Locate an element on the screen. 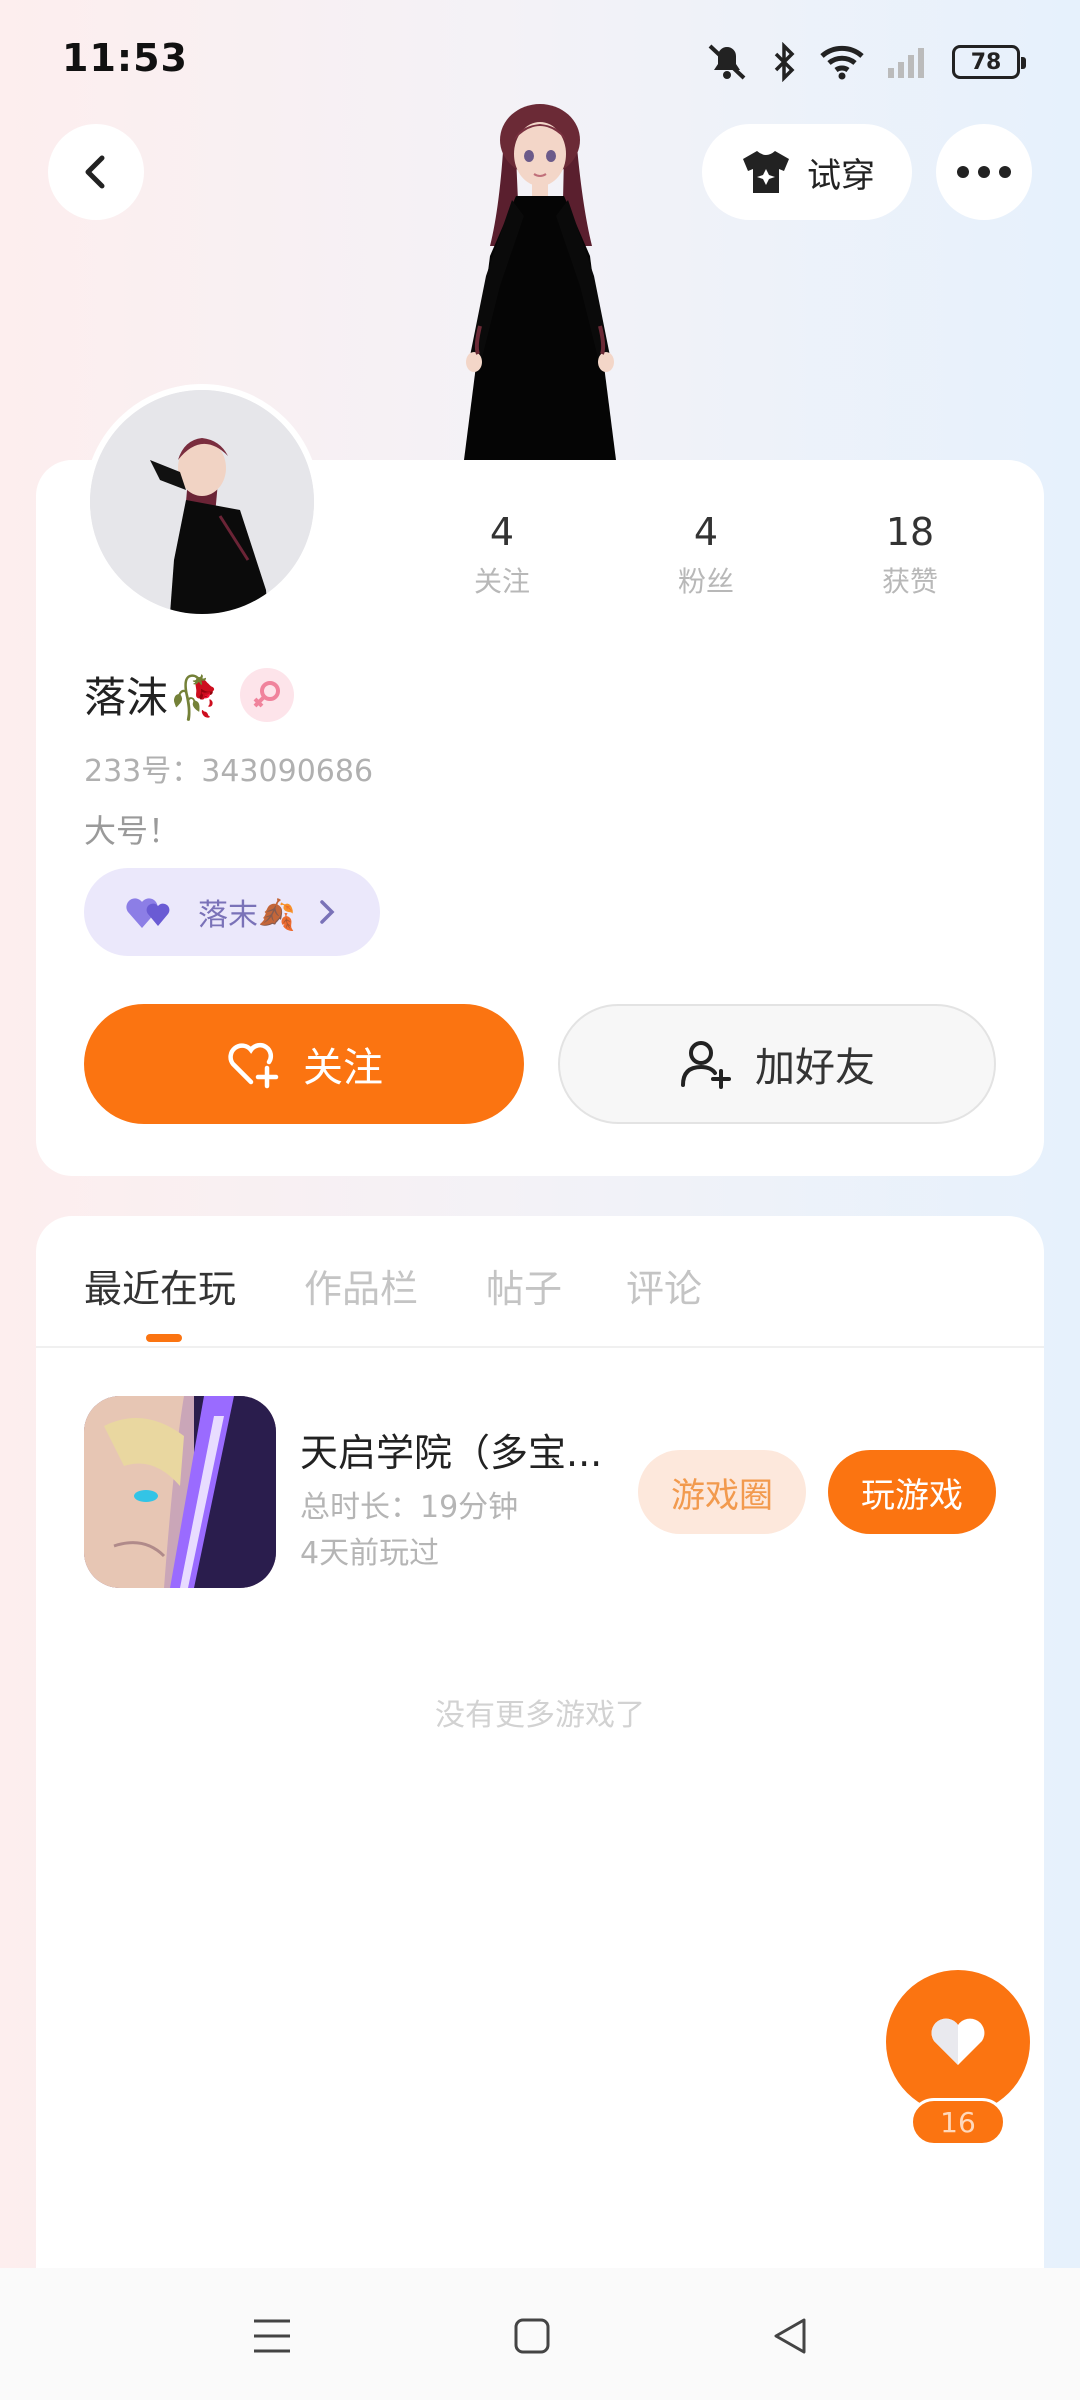 The width and height of the screenshot is (1080, 2400). user-bio: 大号！ is located at coordinates (132, 831).